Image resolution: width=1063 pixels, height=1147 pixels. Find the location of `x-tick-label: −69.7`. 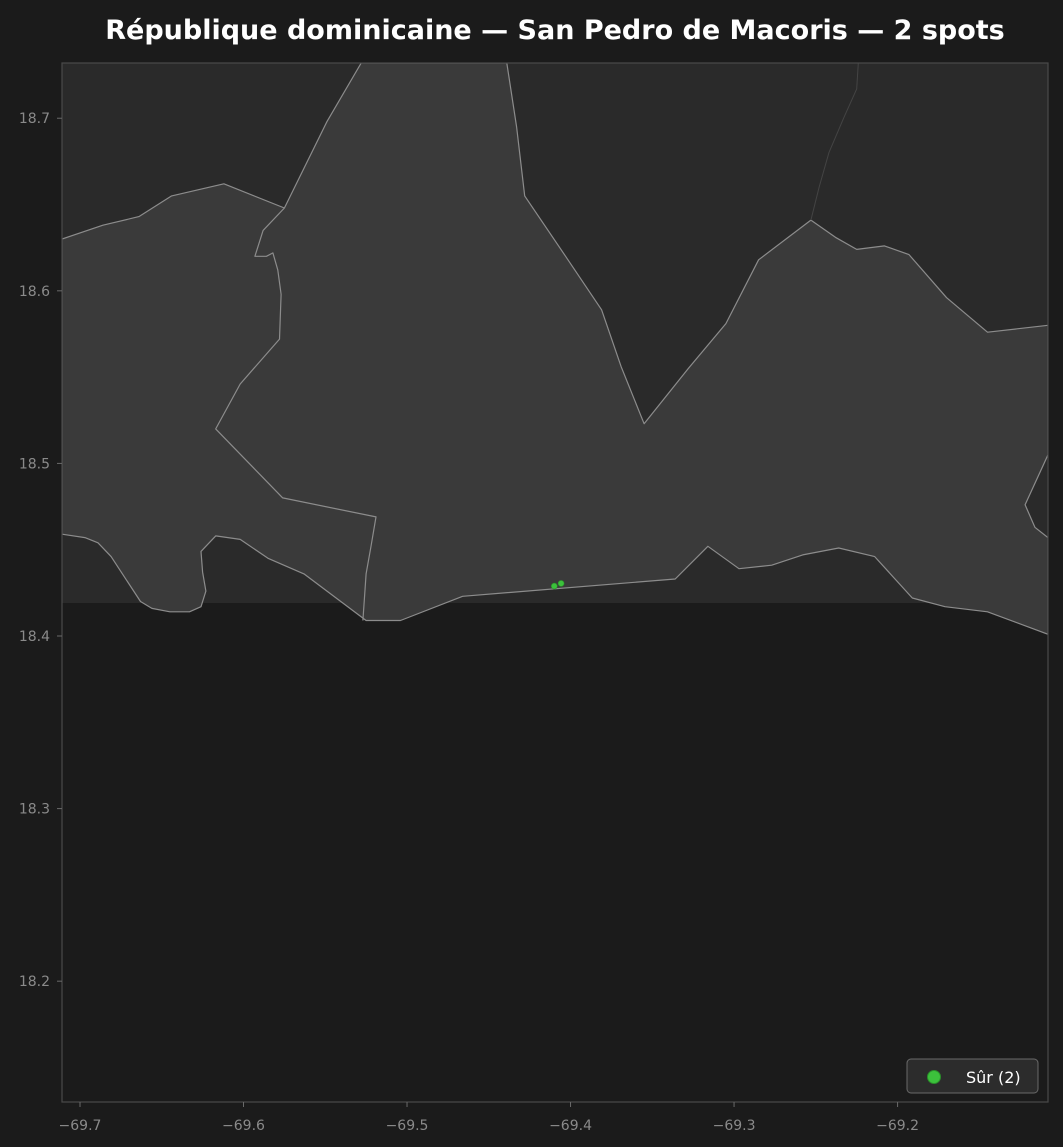

x-tick-label: −69.7 is located at coordinates (80, 1126).